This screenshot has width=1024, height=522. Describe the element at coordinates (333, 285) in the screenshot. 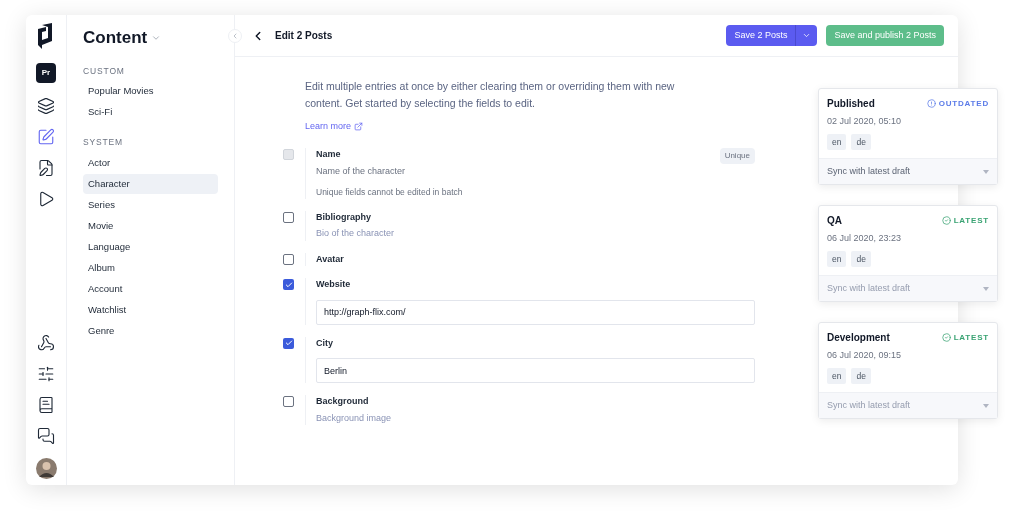

I see `field-label: Website` at that location.